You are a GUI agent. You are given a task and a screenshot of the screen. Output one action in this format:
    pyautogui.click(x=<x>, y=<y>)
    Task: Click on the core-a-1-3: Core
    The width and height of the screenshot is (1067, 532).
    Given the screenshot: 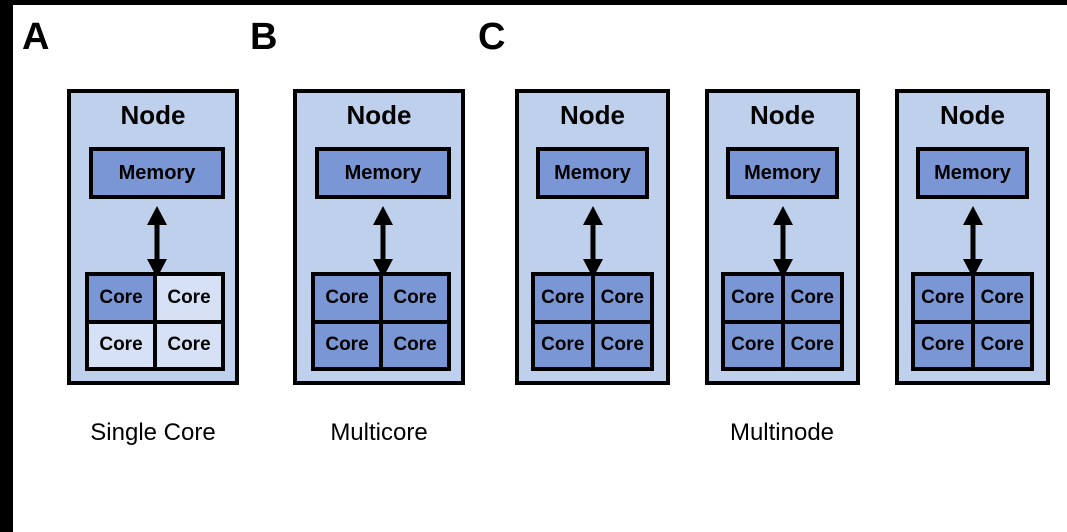 What is the action you would take?
    pyautogui.click(x=189, y=345)
    